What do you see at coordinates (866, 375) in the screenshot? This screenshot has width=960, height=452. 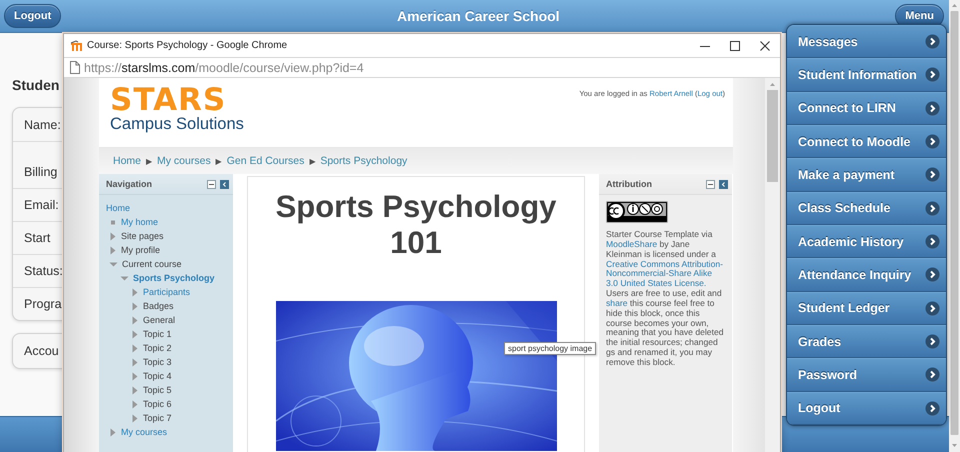 I see `menu-item: Password` at bounding box center [866, 375].